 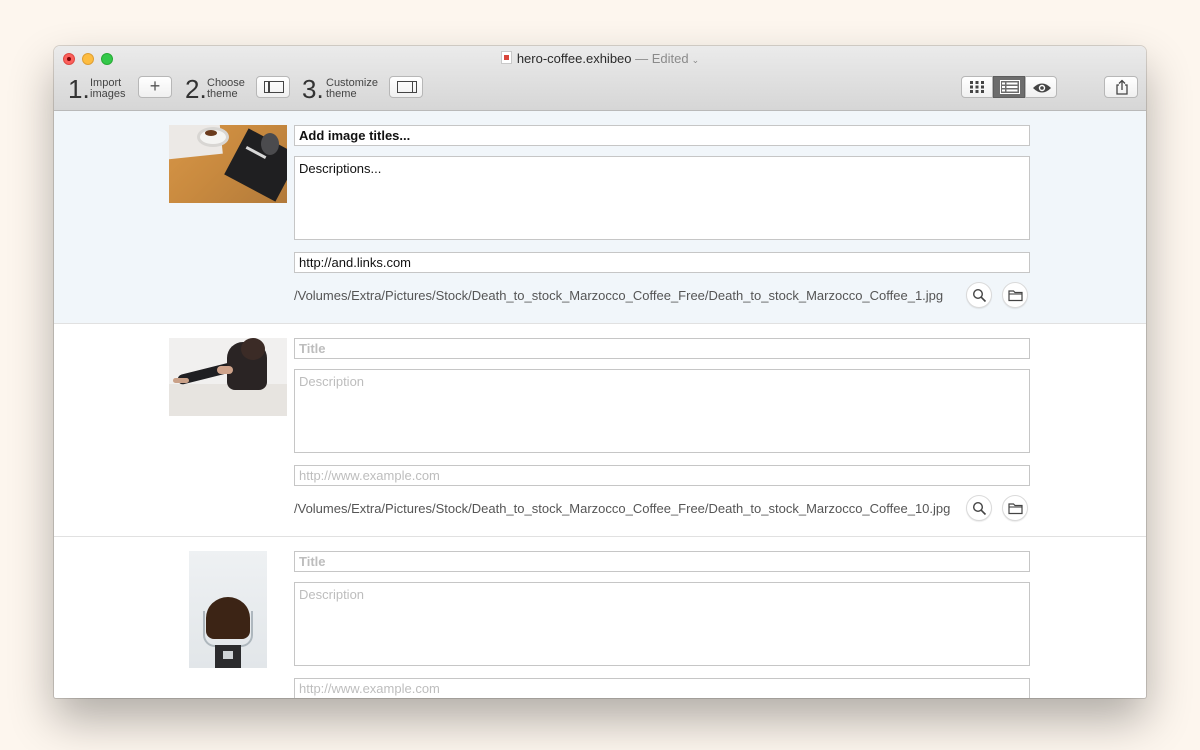 What do you see at coordinates (181, 380) in the screenshot?
I see `foot-shape` at bounding box center [181, 380].